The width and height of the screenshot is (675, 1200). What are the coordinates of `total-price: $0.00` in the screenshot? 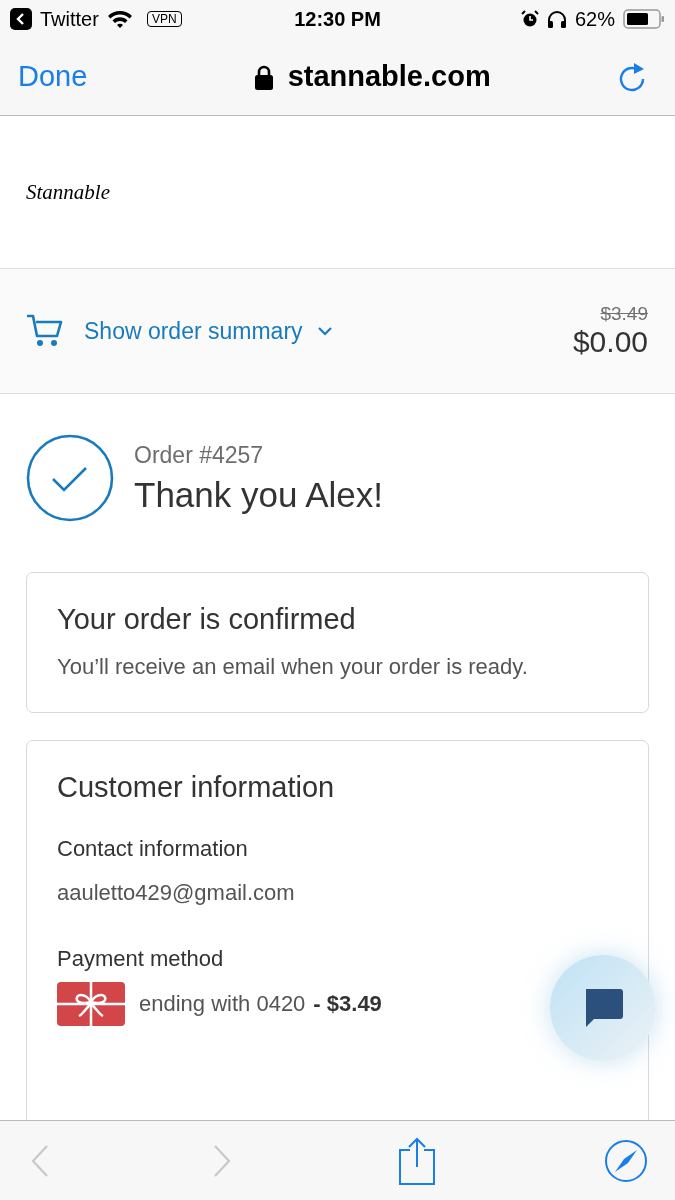 It's located at (610, 342).